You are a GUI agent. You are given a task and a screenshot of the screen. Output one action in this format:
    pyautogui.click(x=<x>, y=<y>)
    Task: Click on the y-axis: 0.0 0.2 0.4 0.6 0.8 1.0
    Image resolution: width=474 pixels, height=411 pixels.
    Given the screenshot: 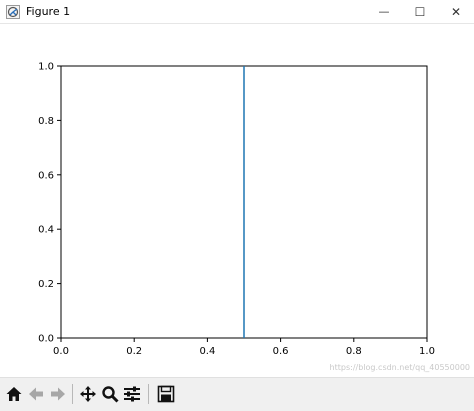 What is the action you would take?
    pyautogui.click(x=49, y=203)
    